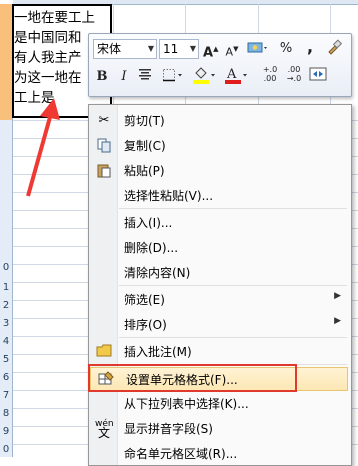  Describe the element at coordinates (286, 49) in the screenshot. I see `percent-button: %` at that location.